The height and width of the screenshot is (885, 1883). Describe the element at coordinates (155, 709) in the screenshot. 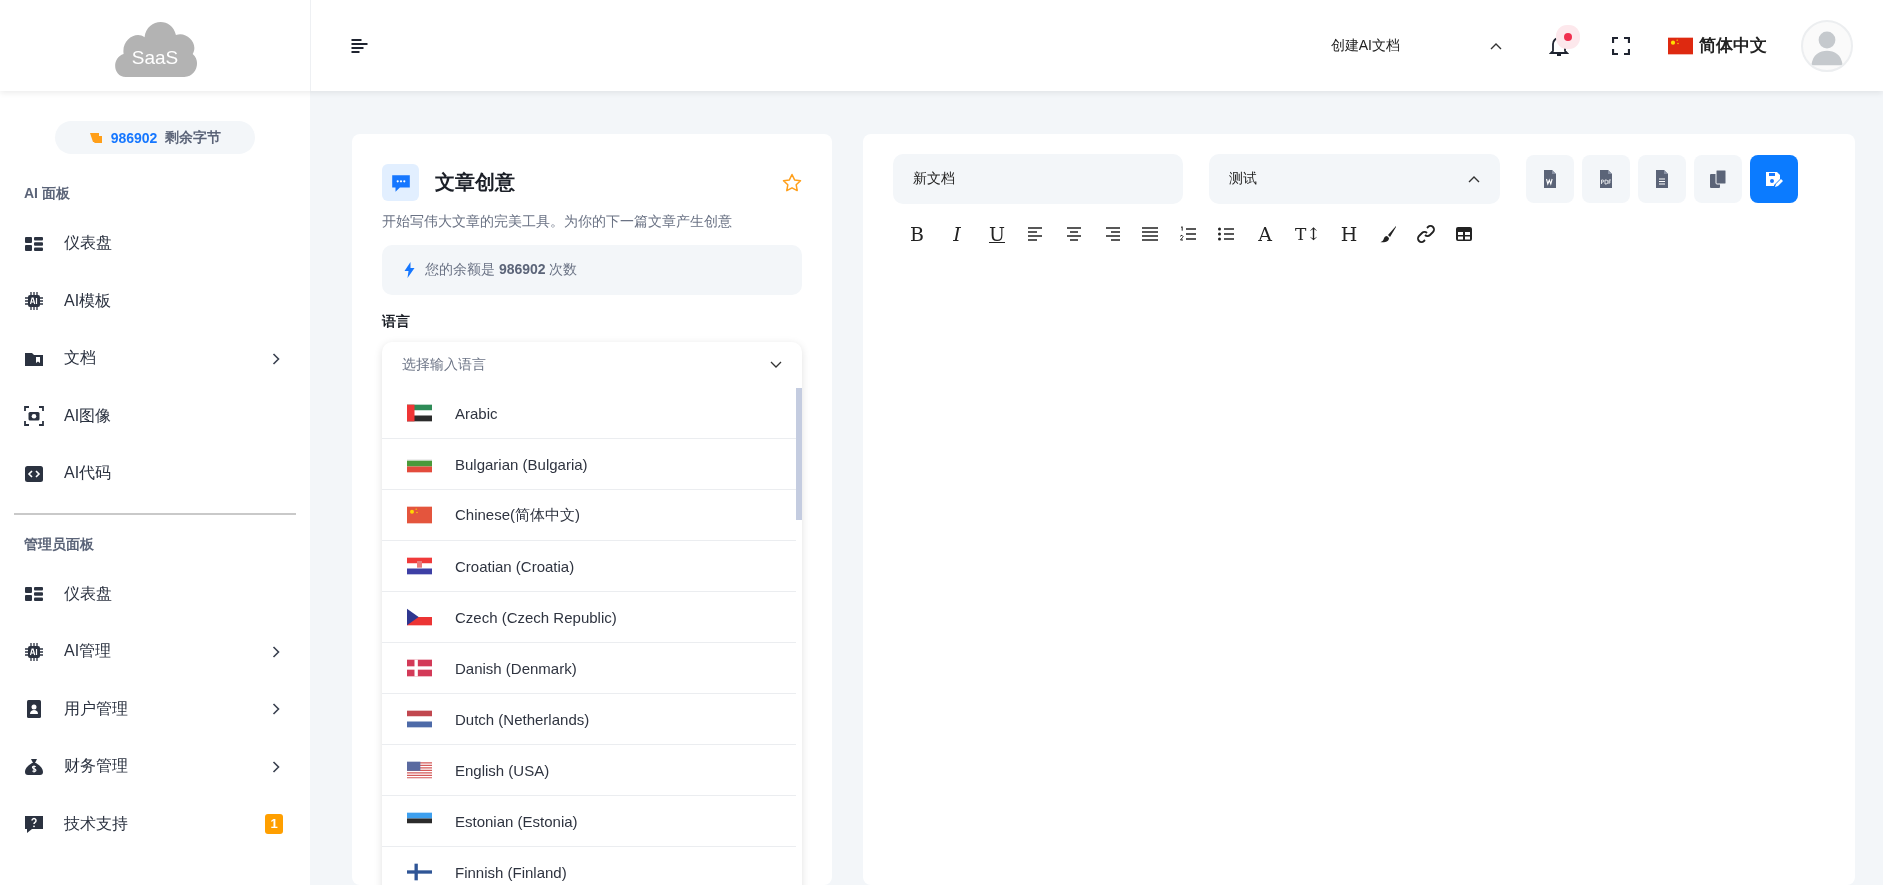

I see `nav-item: 用户管理` at that location.